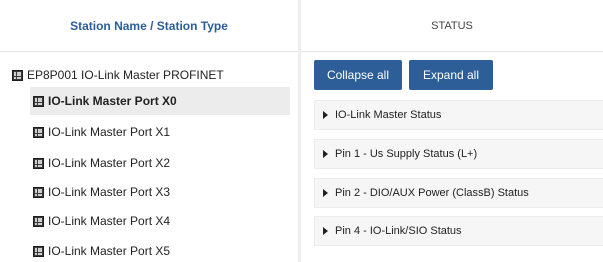 This screenshot has height=262, width=603. What do you see at coordinates (358, 75) in the screenshot?
I see `collapse-all-button: Collapse all` at bounding box center [358, 75].